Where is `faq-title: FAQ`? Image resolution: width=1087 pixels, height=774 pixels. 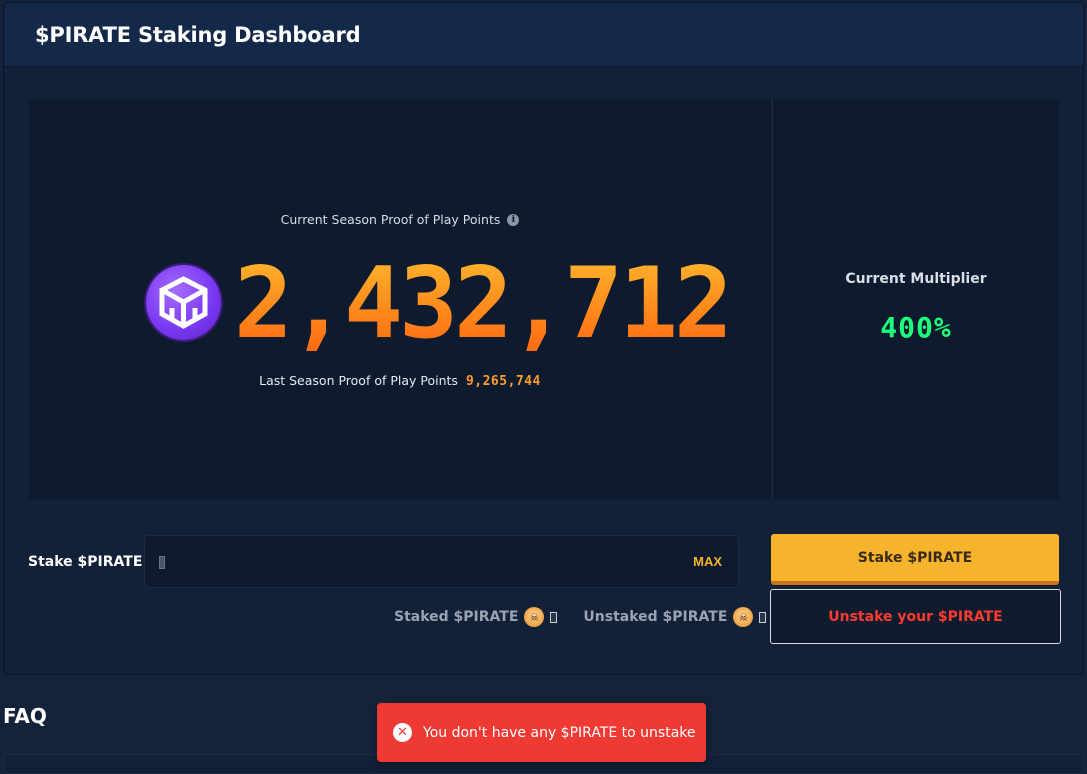 faq-title: FAQ is located at coordinates (25, 716).